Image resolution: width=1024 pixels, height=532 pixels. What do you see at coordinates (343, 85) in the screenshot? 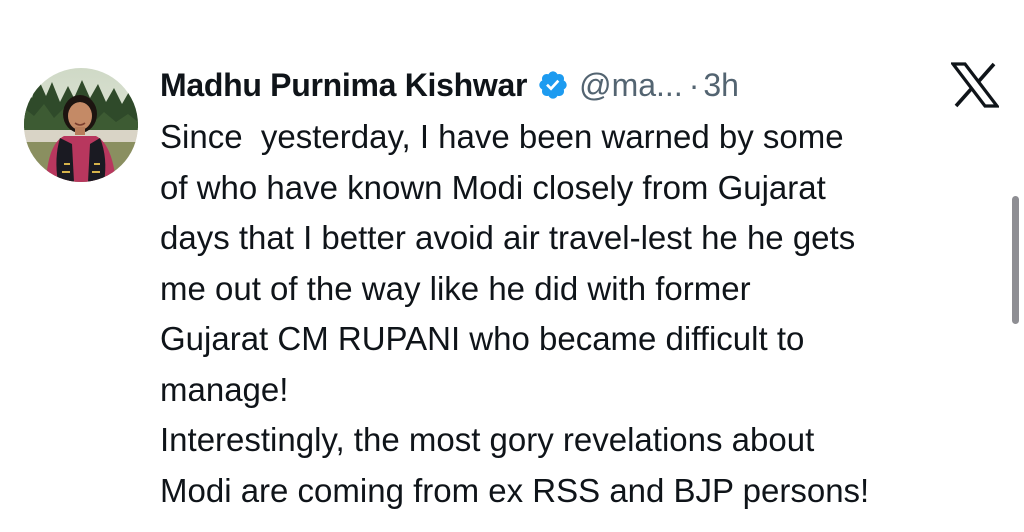
I see `author-display-name: Madhu Purnima Kishwar` at bounding box center [343, 85].